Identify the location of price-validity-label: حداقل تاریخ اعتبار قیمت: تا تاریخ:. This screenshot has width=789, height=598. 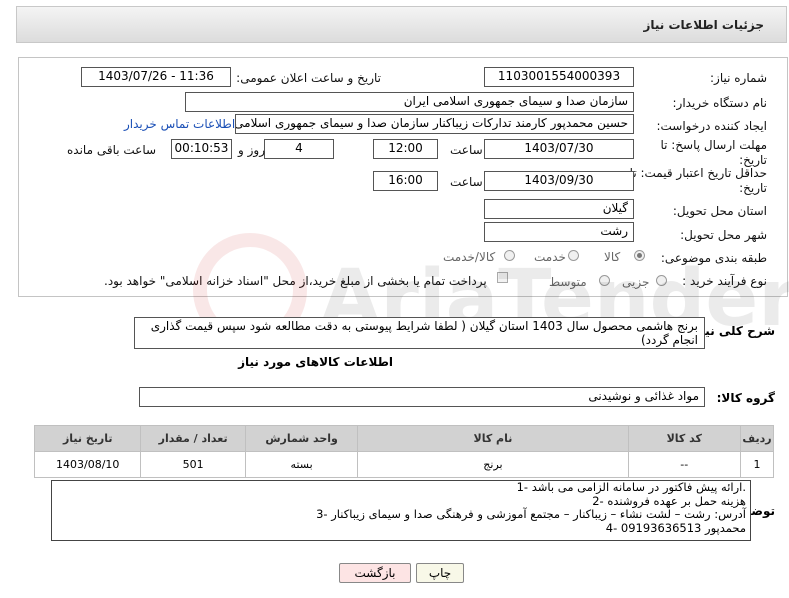
(698, 180).